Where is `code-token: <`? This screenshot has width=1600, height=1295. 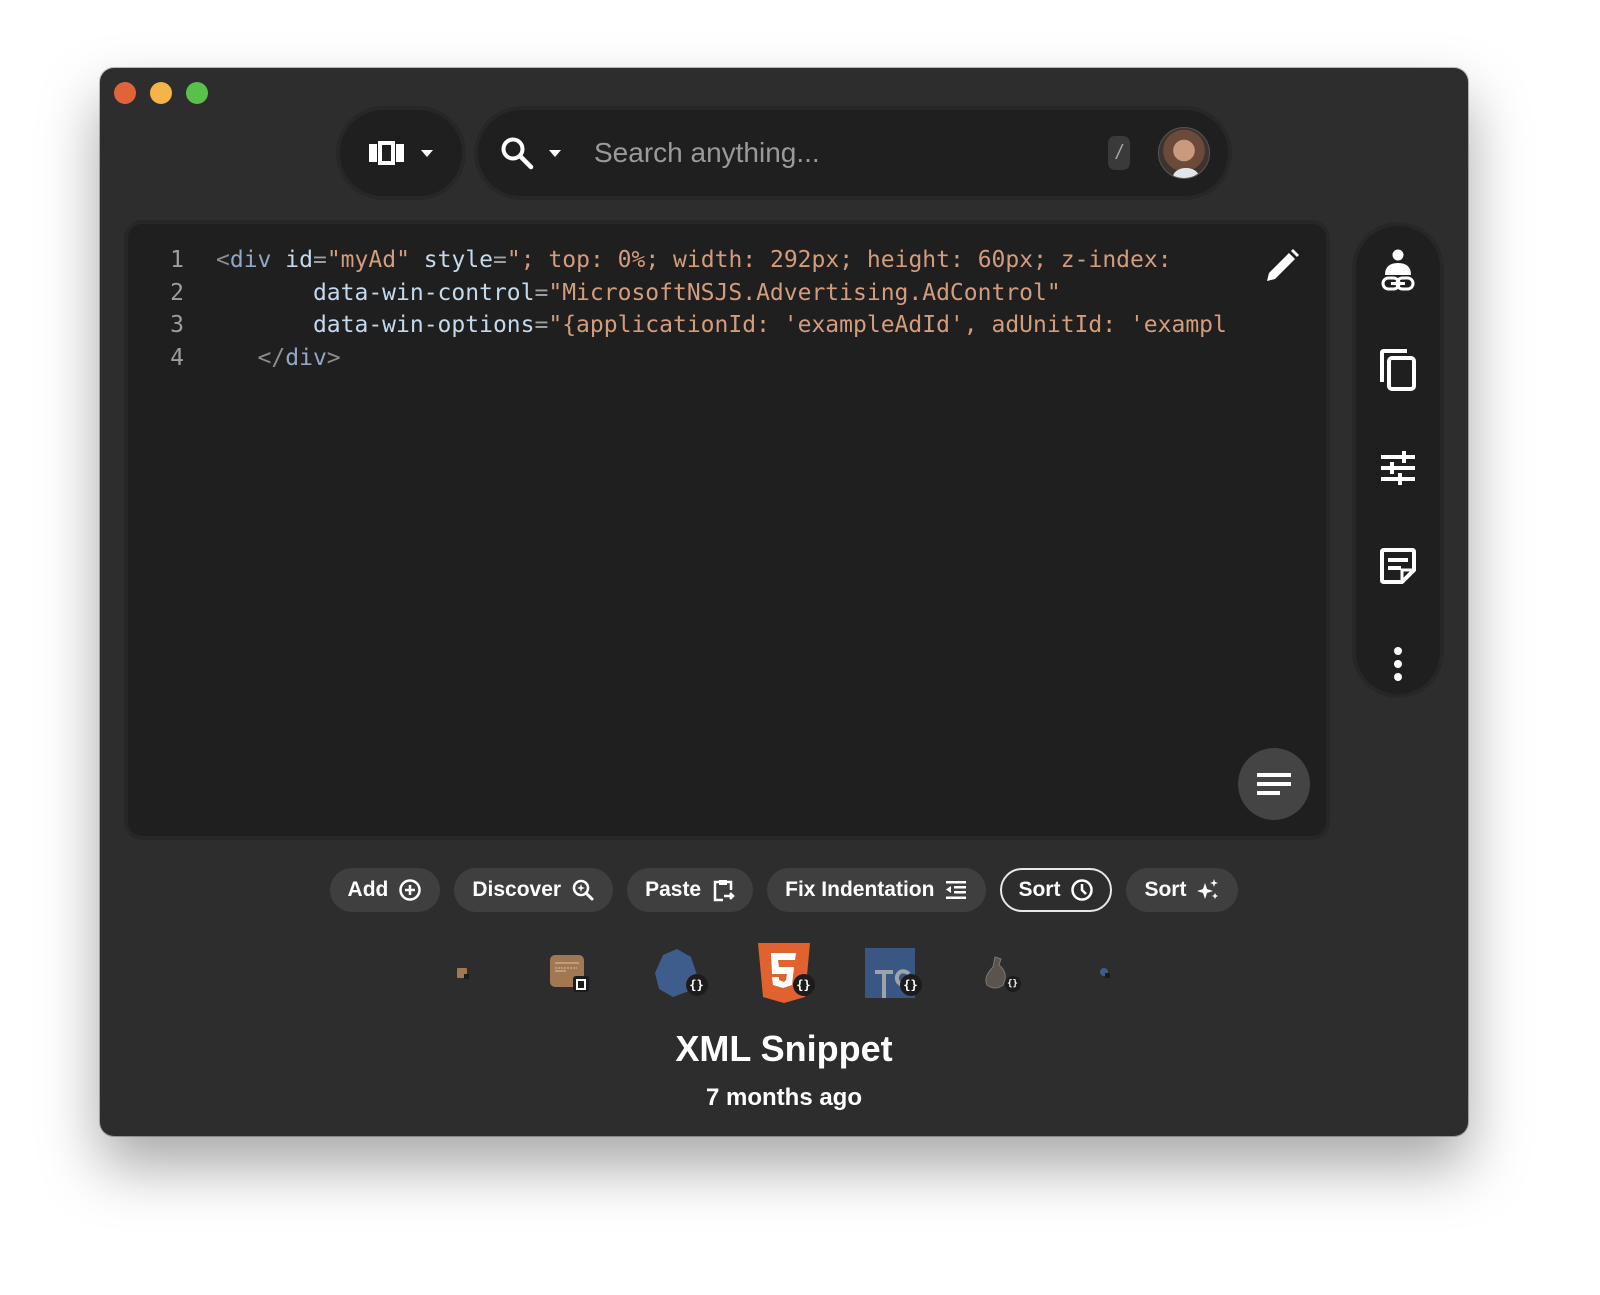 code-token: < is located at coordinates (223, 260).